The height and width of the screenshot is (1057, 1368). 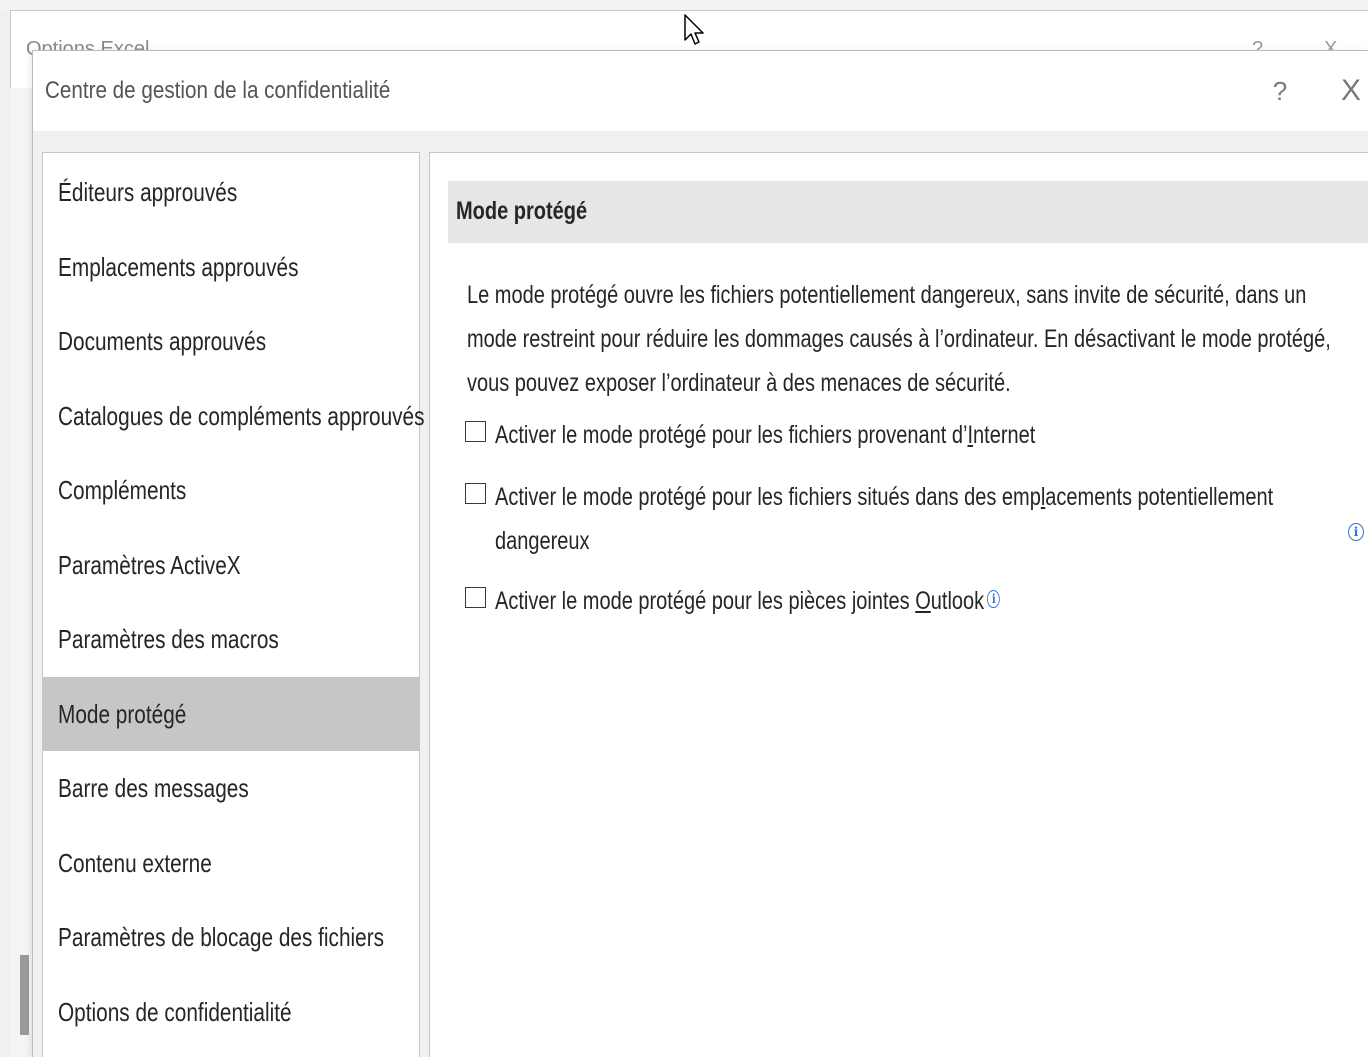 What do you see at coordinates (908, 212) in the screenshot?
I see `section-header: Mode protégé` at bounding box center [908, 212].